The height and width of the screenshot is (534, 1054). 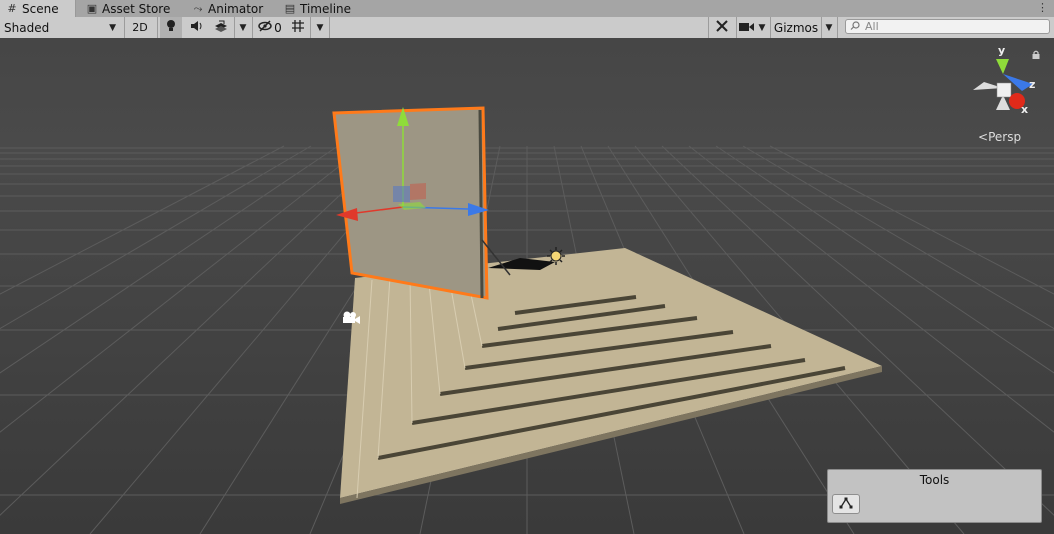 What do you see at coordinates (60, 27) in the screenshot?
I see `draw-mode-dropdown: Shaded ▼` at bounding box center [60, 27].